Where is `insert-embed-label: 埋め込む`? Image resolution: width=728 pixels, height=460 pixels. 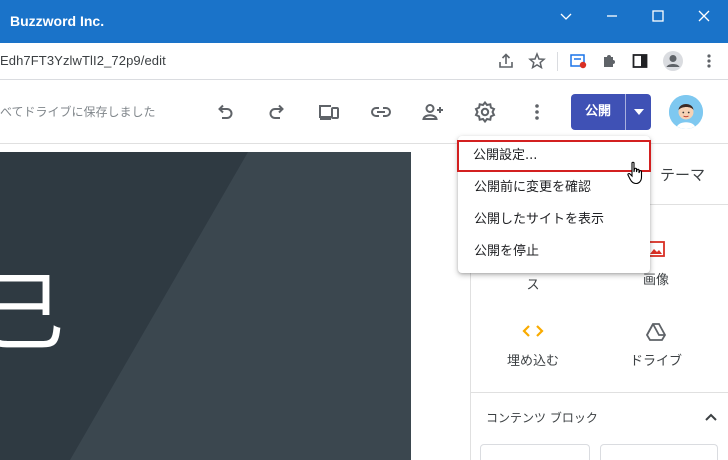
insert-embed-label: 埋め込む is located at coordinates (532, 361).